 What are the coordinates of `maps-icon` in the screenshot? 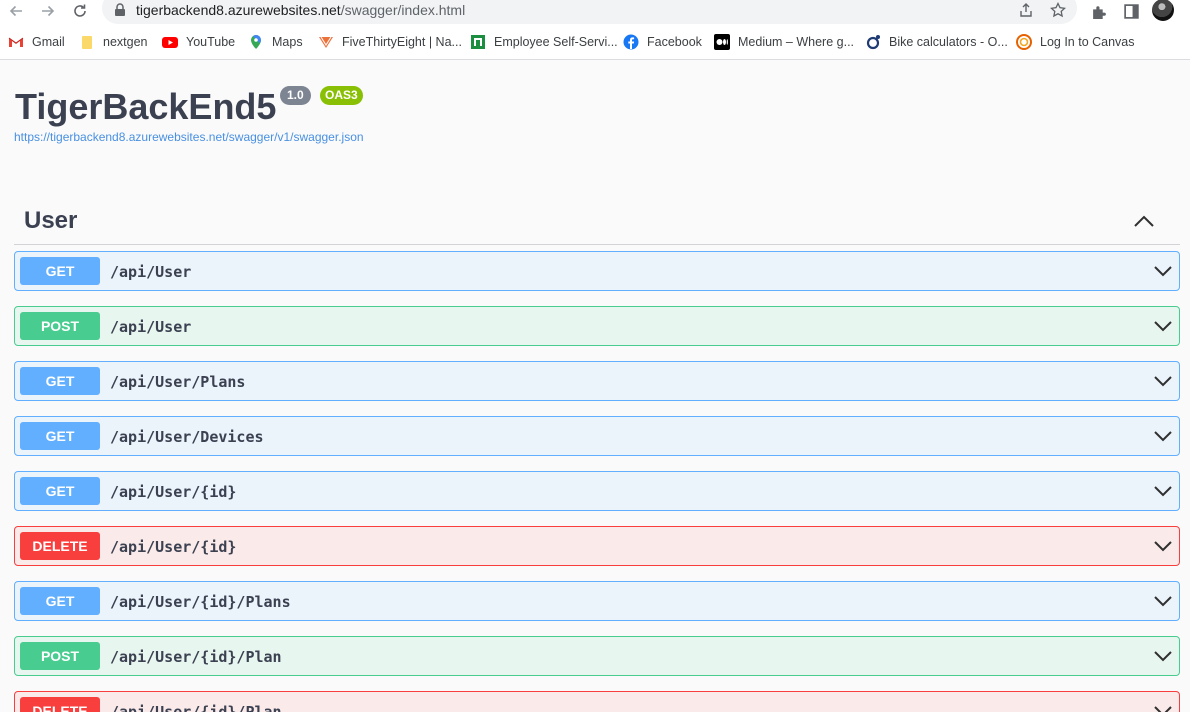 It's located at (256, 42).